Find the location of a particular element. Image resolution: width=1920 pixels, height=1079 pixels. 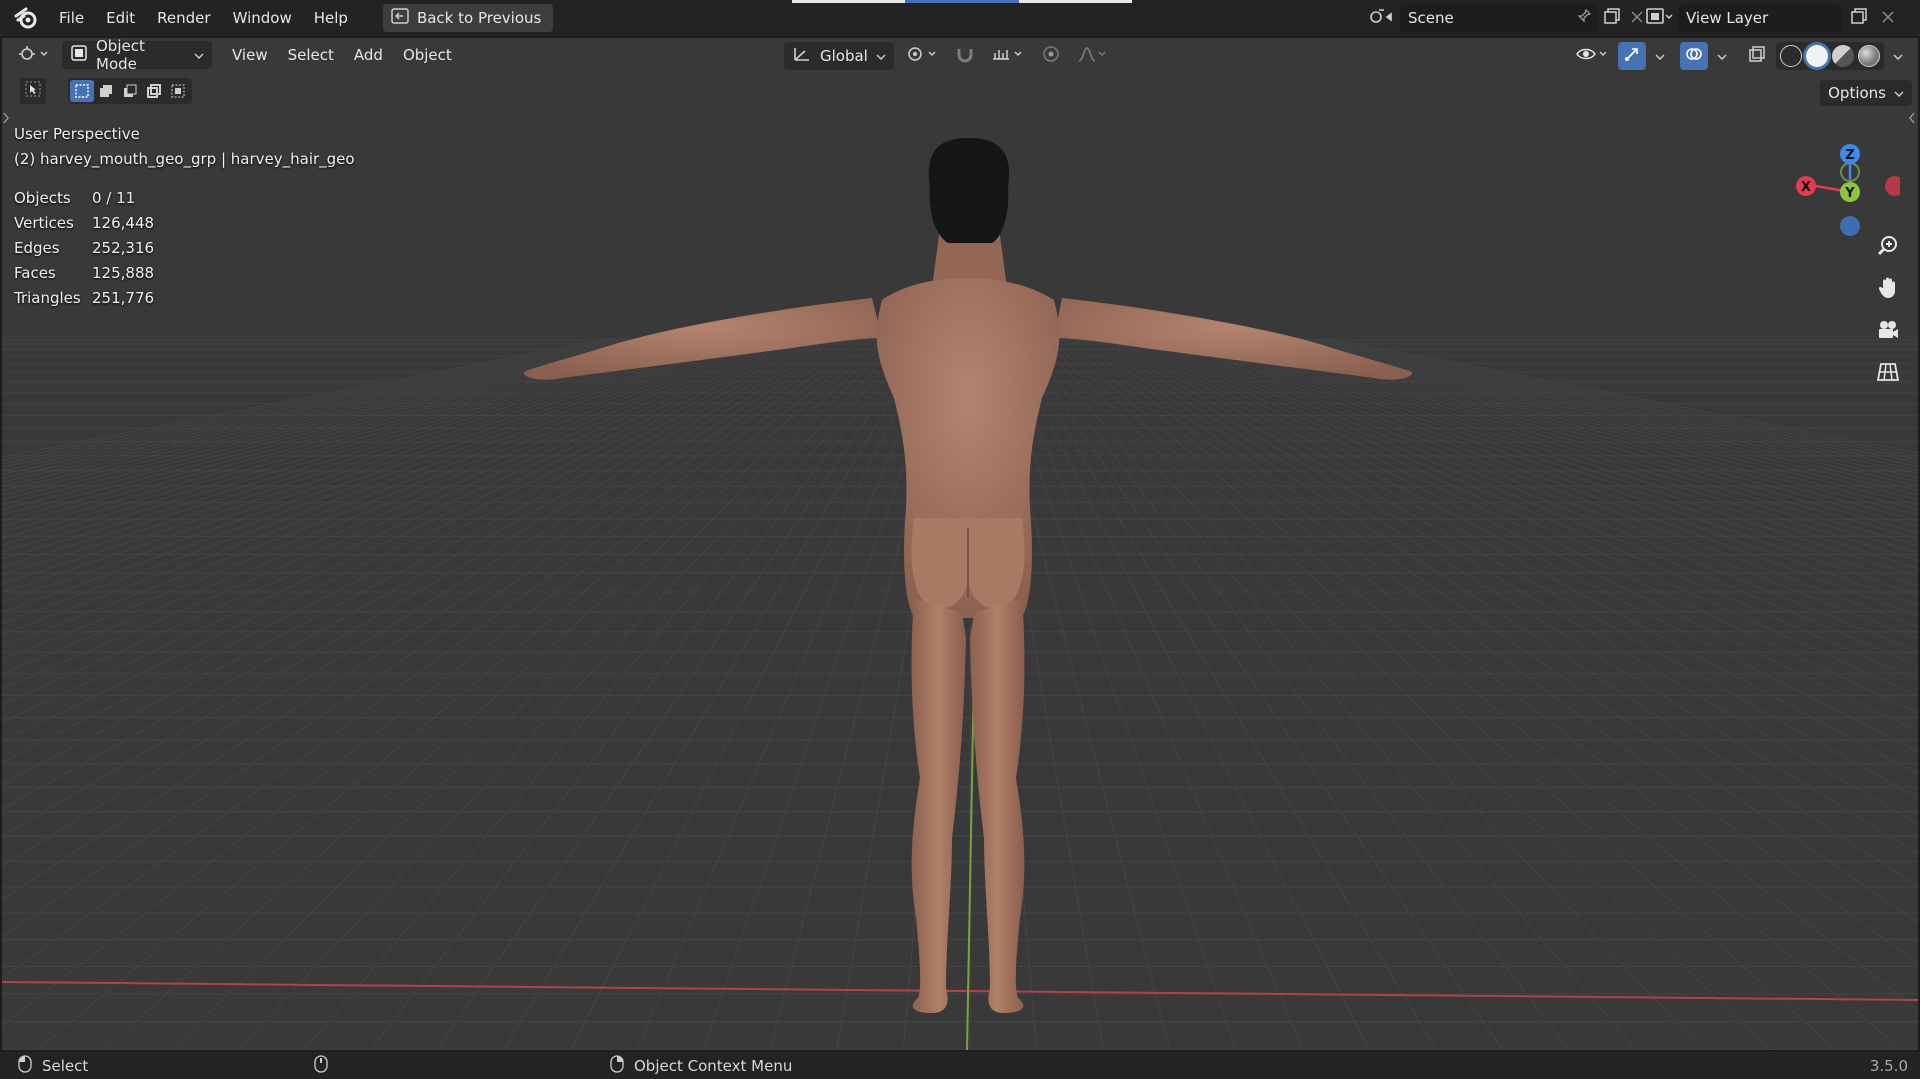

menu-add: Add is located at coordinates (368, 55).